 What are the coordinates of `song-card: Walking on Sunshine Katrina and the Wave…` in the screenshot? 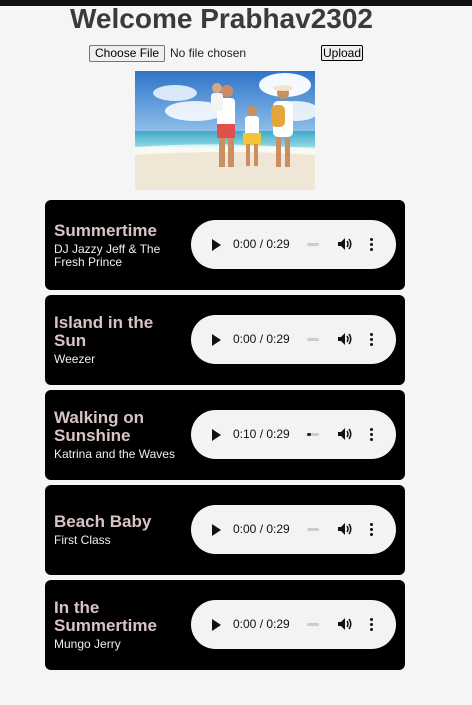 It's located at (225, 435).